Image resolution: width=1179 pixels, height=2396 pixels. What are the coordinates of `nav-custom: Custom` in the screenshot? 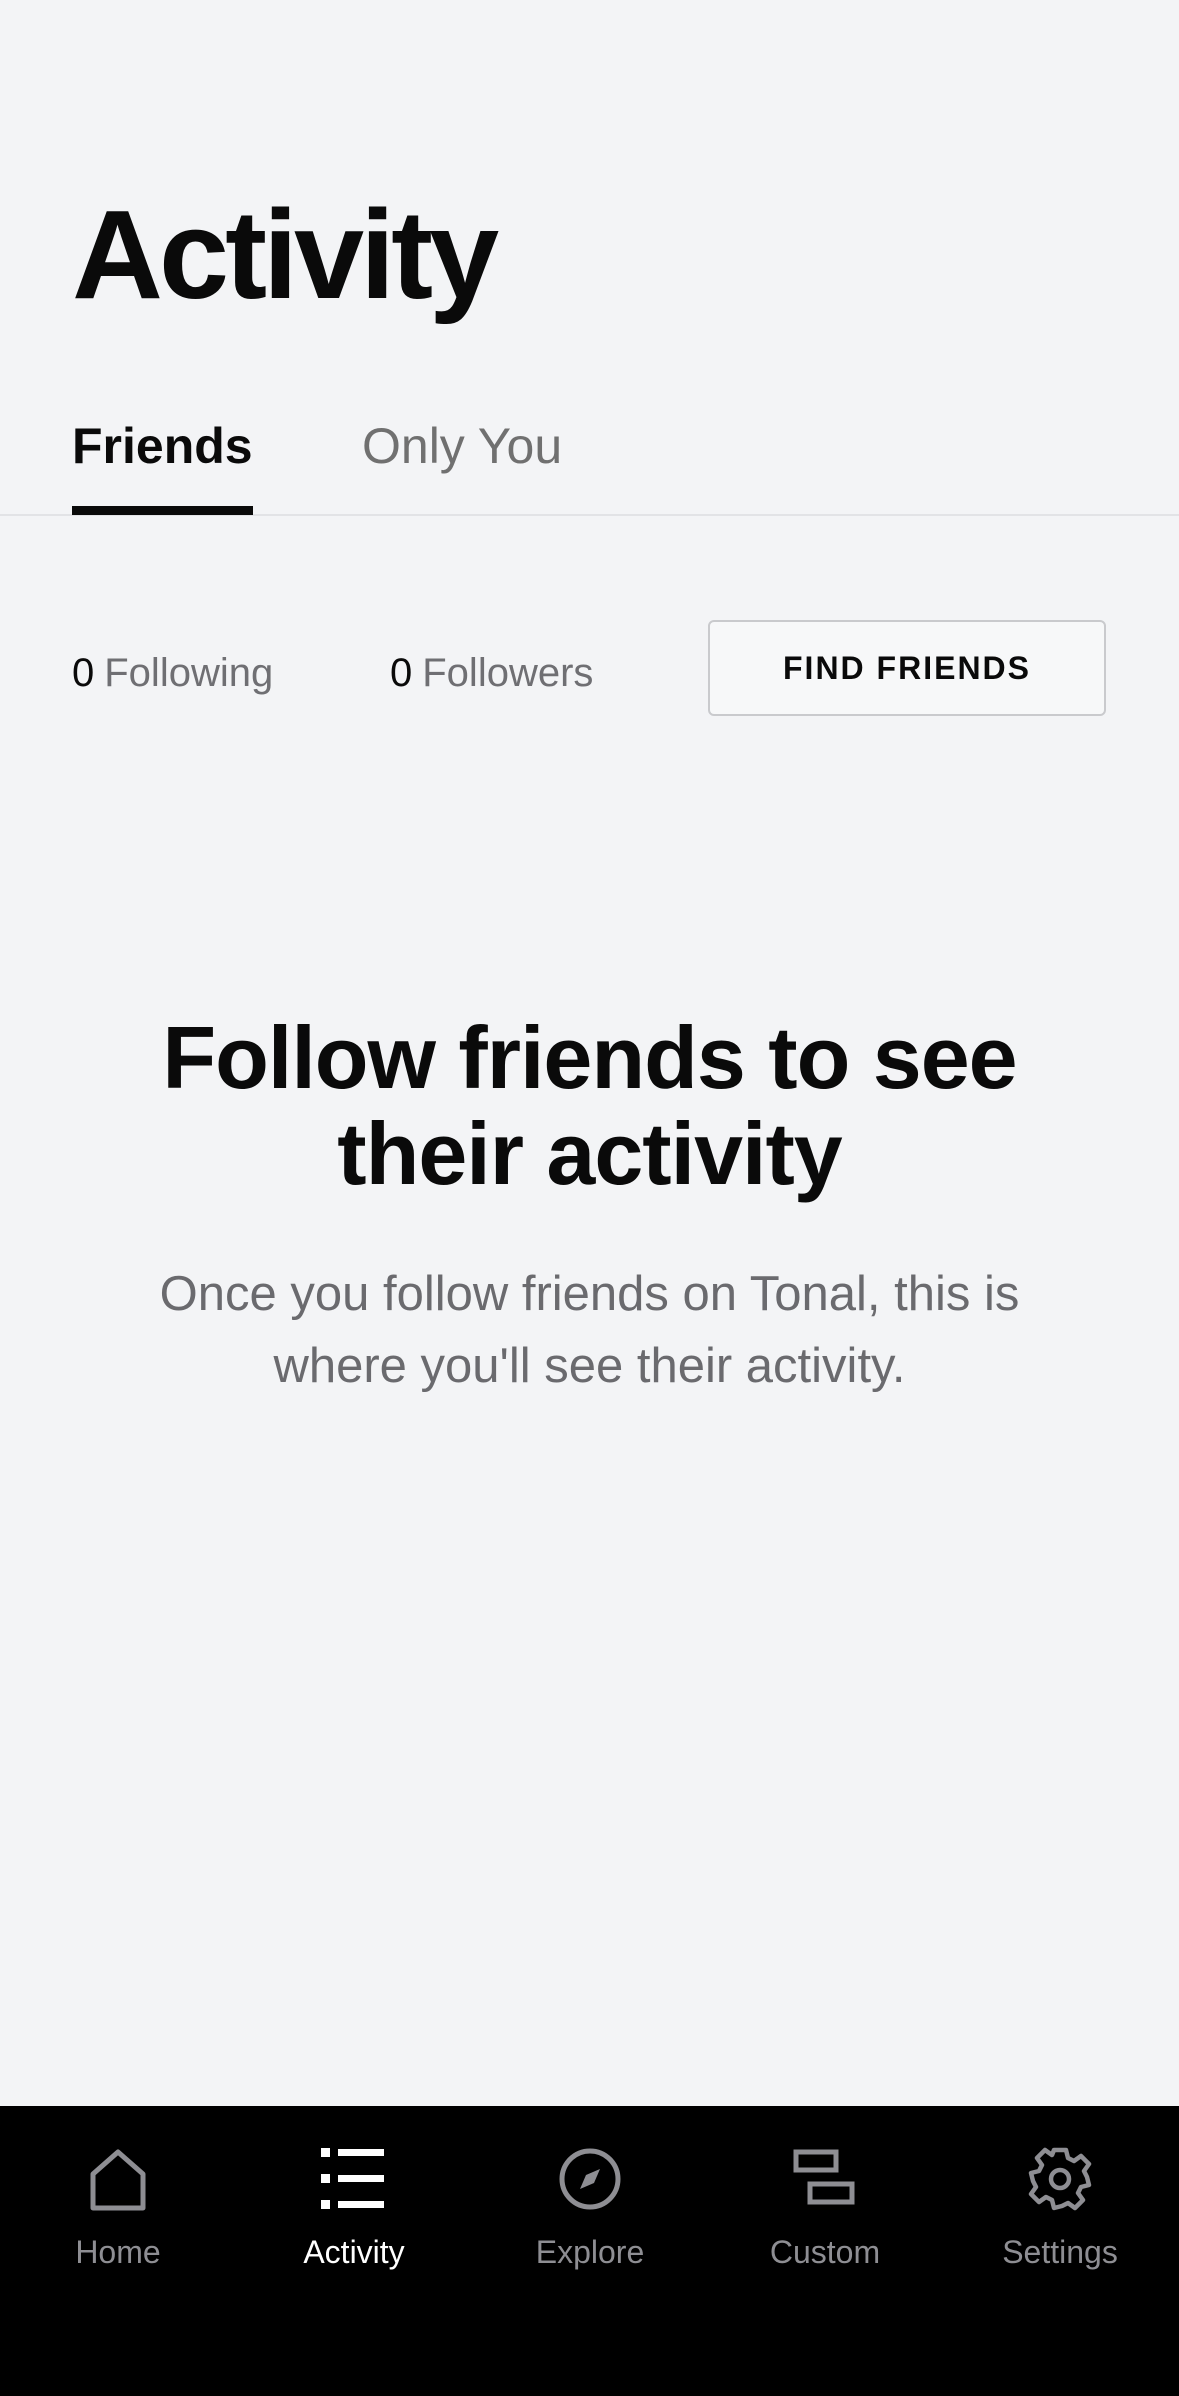 It's located at (825, 2219).